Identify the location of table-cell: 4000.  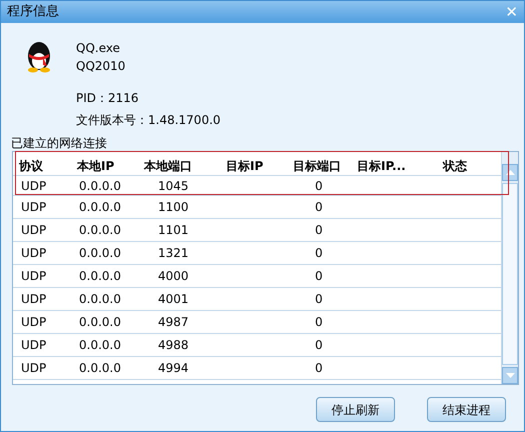
(173, 276).